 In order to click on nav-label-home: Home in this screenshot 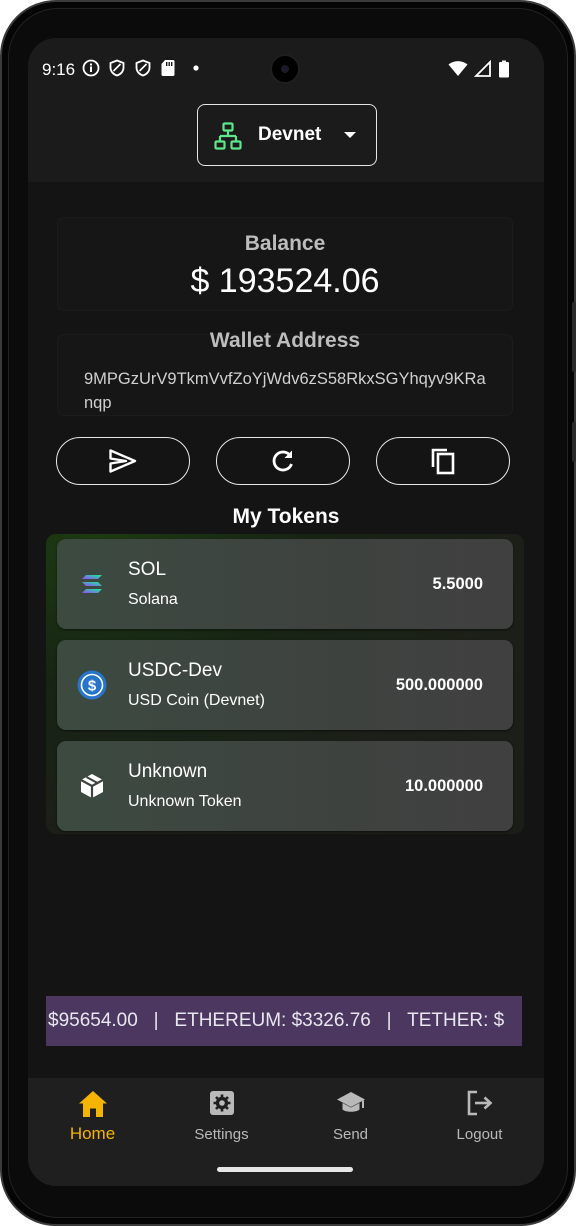, I will do `click(92, 1133)`.